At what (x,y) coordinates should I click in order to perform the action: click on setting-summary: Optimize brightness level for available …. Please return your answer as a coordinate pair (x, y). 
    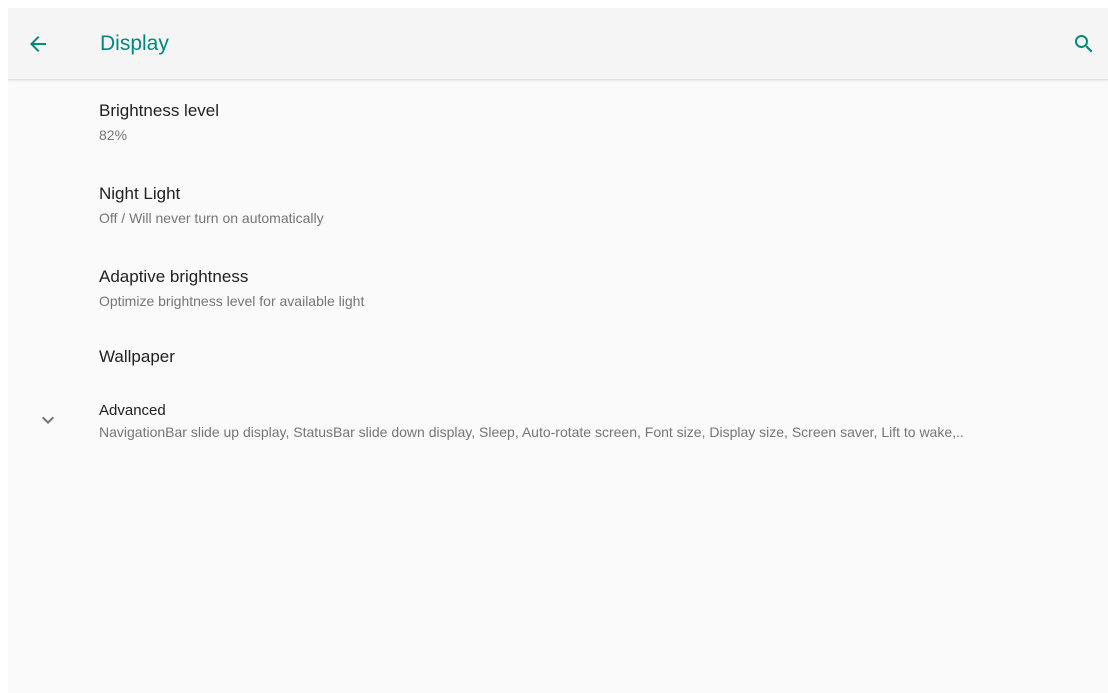
    Looking at the image, I should click on (232, 301).